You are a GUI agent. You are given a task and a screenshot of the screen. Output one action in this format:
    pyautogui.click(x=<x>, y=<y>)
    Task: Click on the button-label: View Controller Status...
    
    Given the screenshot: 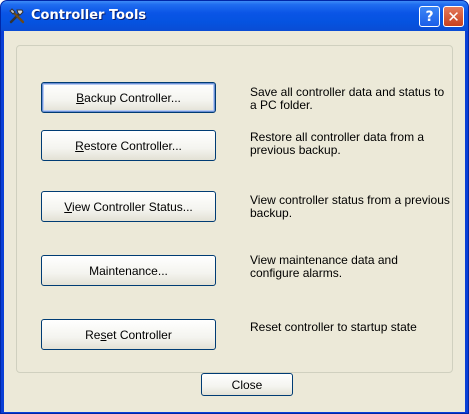 What is the action you would take?
    pyautogui.click(x=128, y=206)
    